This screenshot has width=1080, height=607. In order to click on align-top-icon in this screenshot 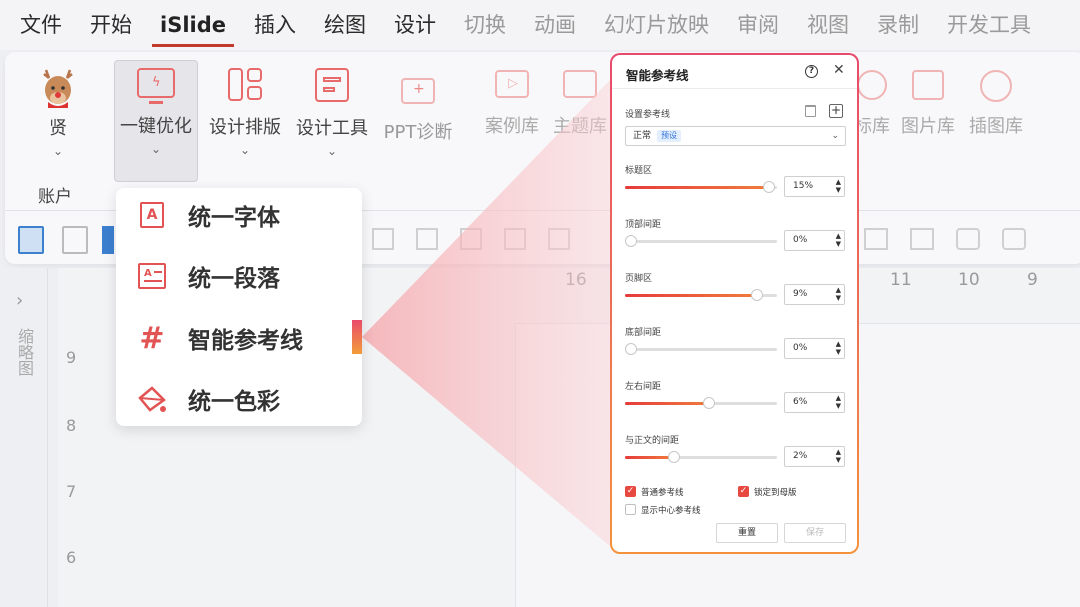, I will do `click(515, 239)`.